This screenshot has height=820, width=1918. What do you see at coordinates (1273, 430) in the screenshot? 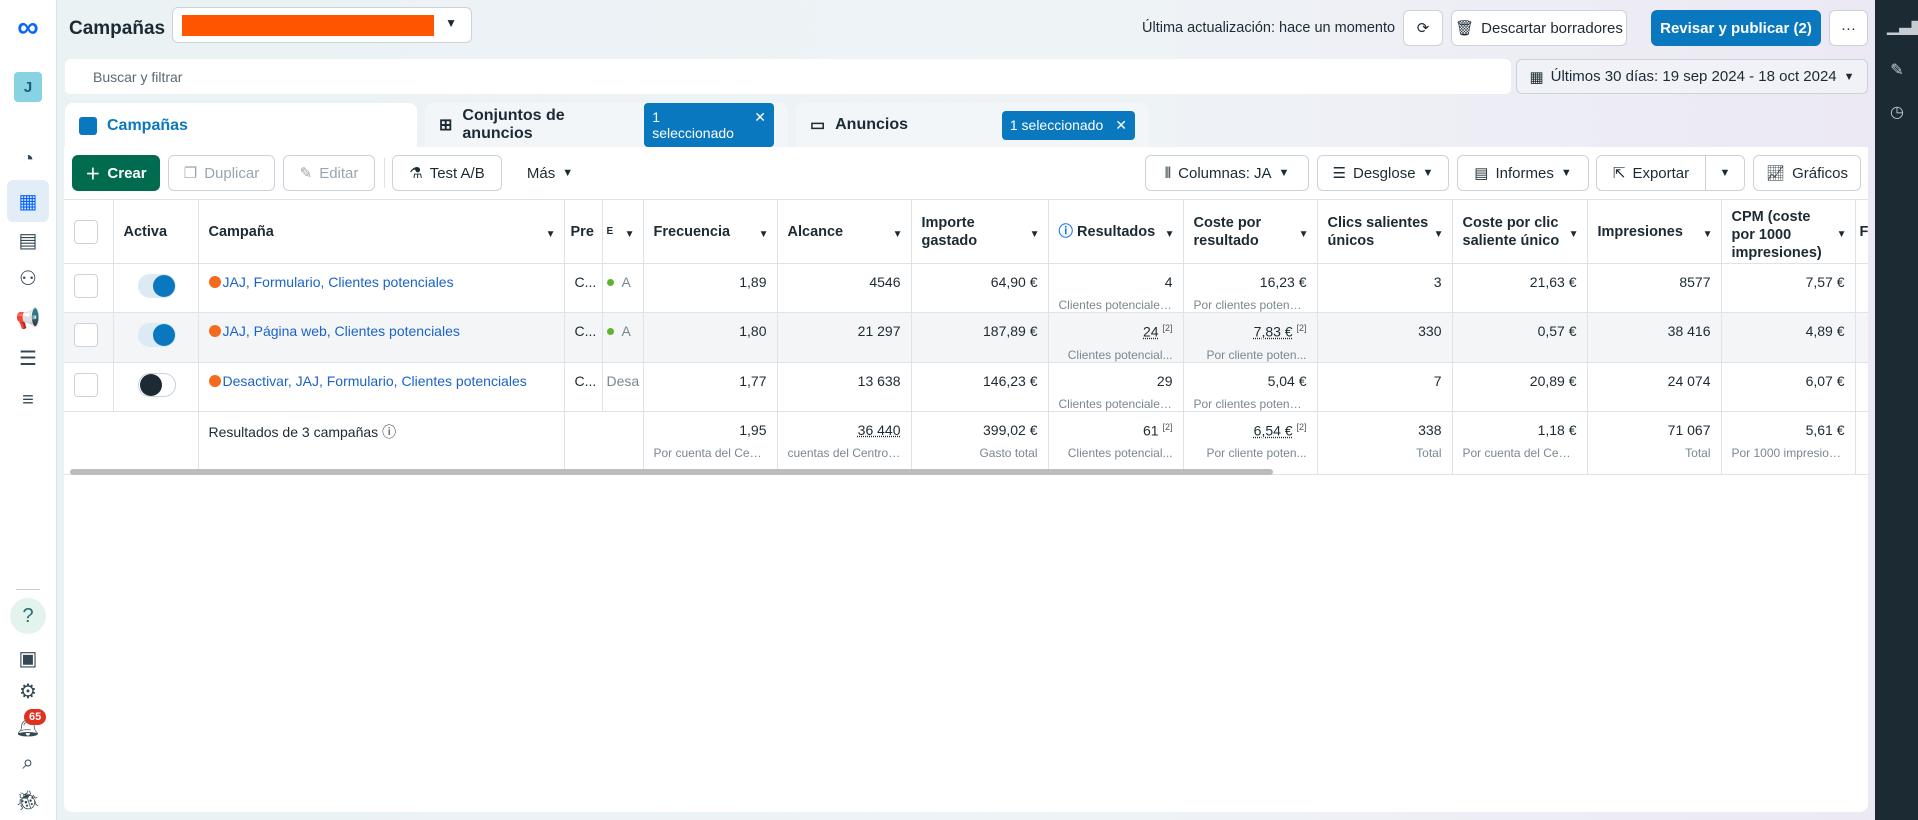
I see `value: 6,54 €` at bounding box center [1273, 430].